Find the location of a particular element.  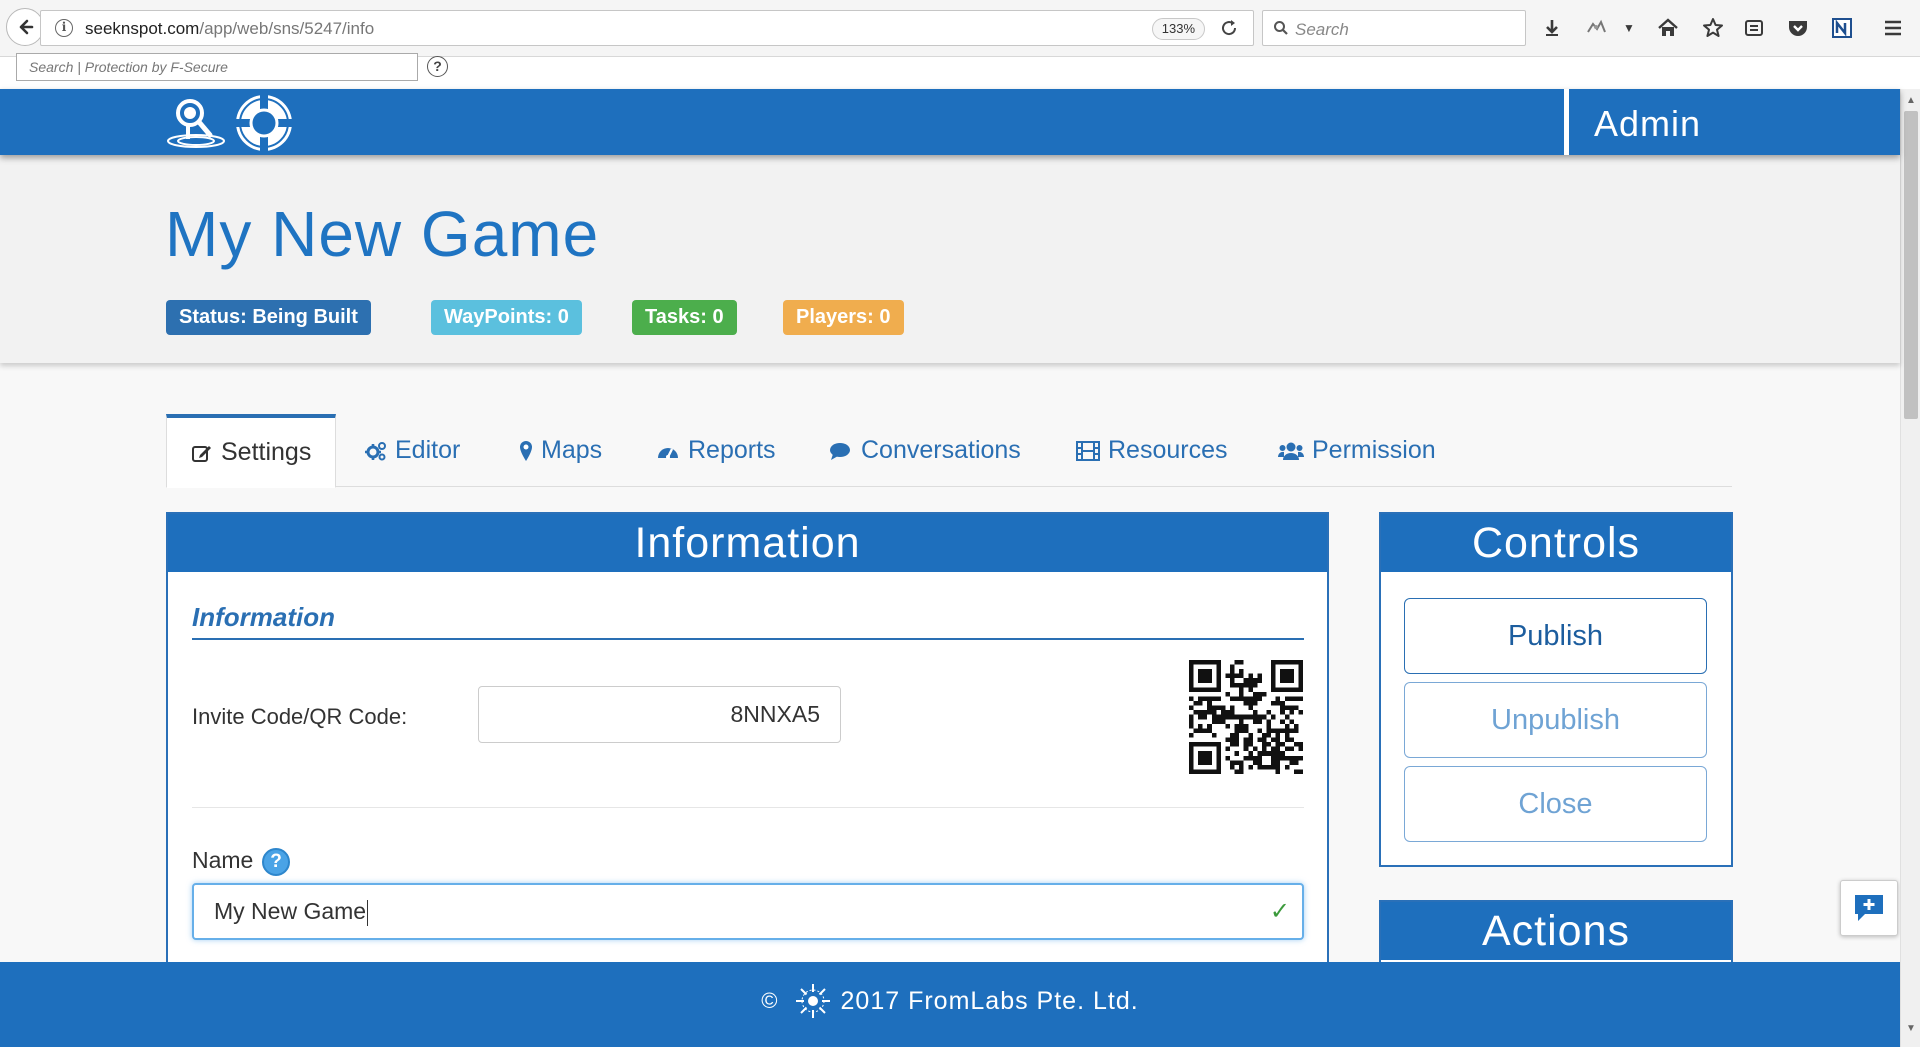

waypoints-badge: WayPoints: 0 is located at coordinates (506, 317).